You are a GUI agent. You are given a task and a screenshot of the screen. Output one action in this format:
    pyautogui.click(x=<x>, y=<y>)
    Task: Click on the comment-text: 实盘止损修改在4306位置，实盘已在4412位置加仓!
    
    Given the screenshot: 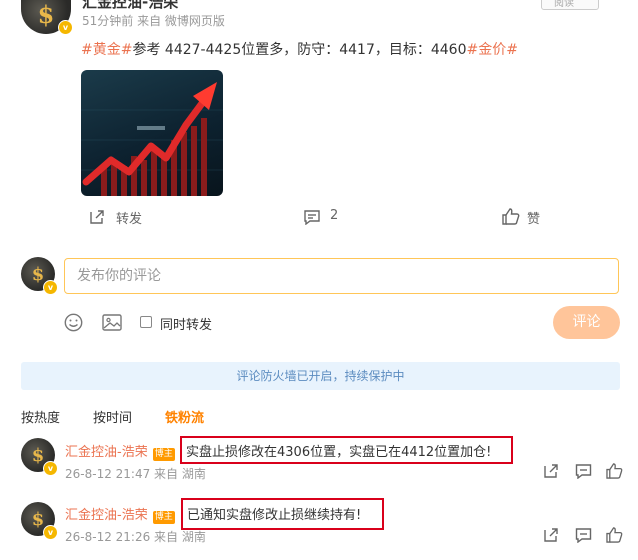 What is the action you would take?
    pyautogui.click(x=339, y=452)
    